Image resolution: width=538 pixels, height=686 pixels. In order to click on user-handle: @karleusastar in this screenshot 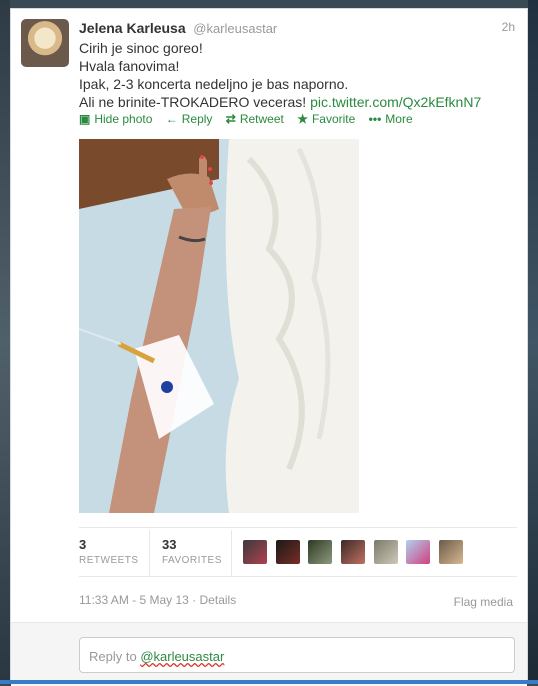, I will do `click(235, 28)`.